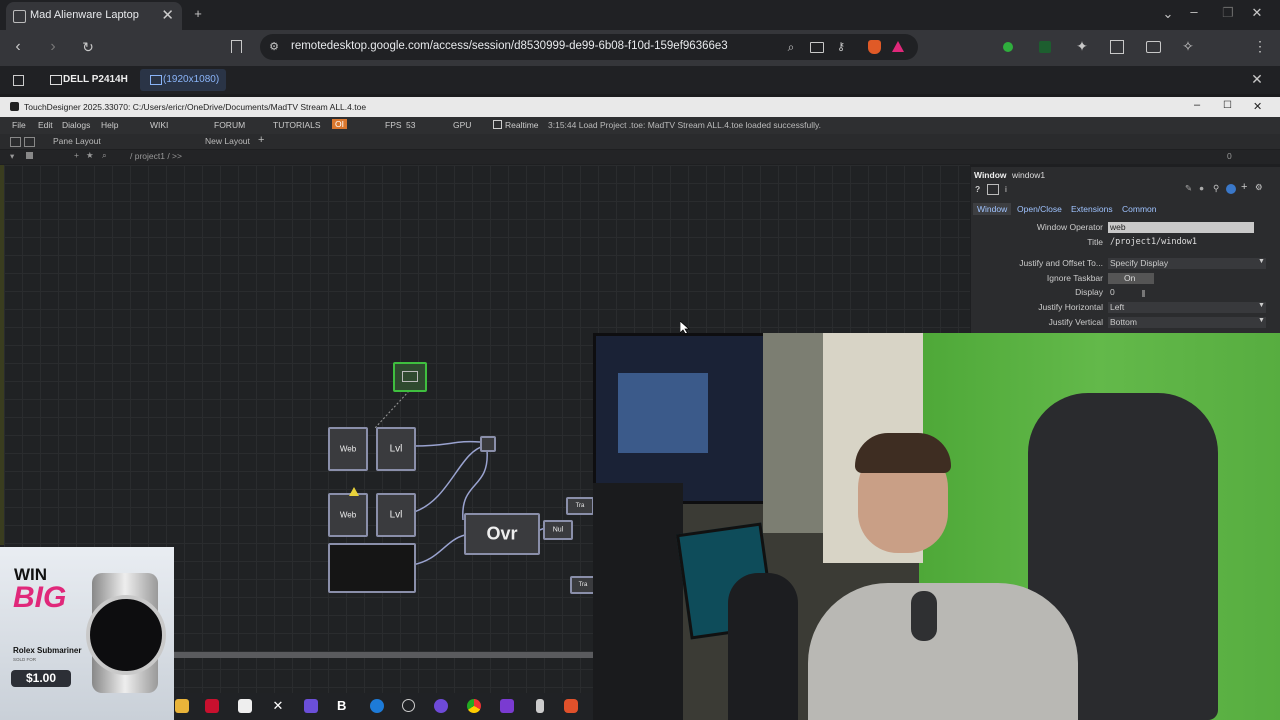 The image size is (1280, 720). What do you see at coordinates (1089, 292) in the screenshot?
I see `param-label: Display` at bounding box center [1089, 292].